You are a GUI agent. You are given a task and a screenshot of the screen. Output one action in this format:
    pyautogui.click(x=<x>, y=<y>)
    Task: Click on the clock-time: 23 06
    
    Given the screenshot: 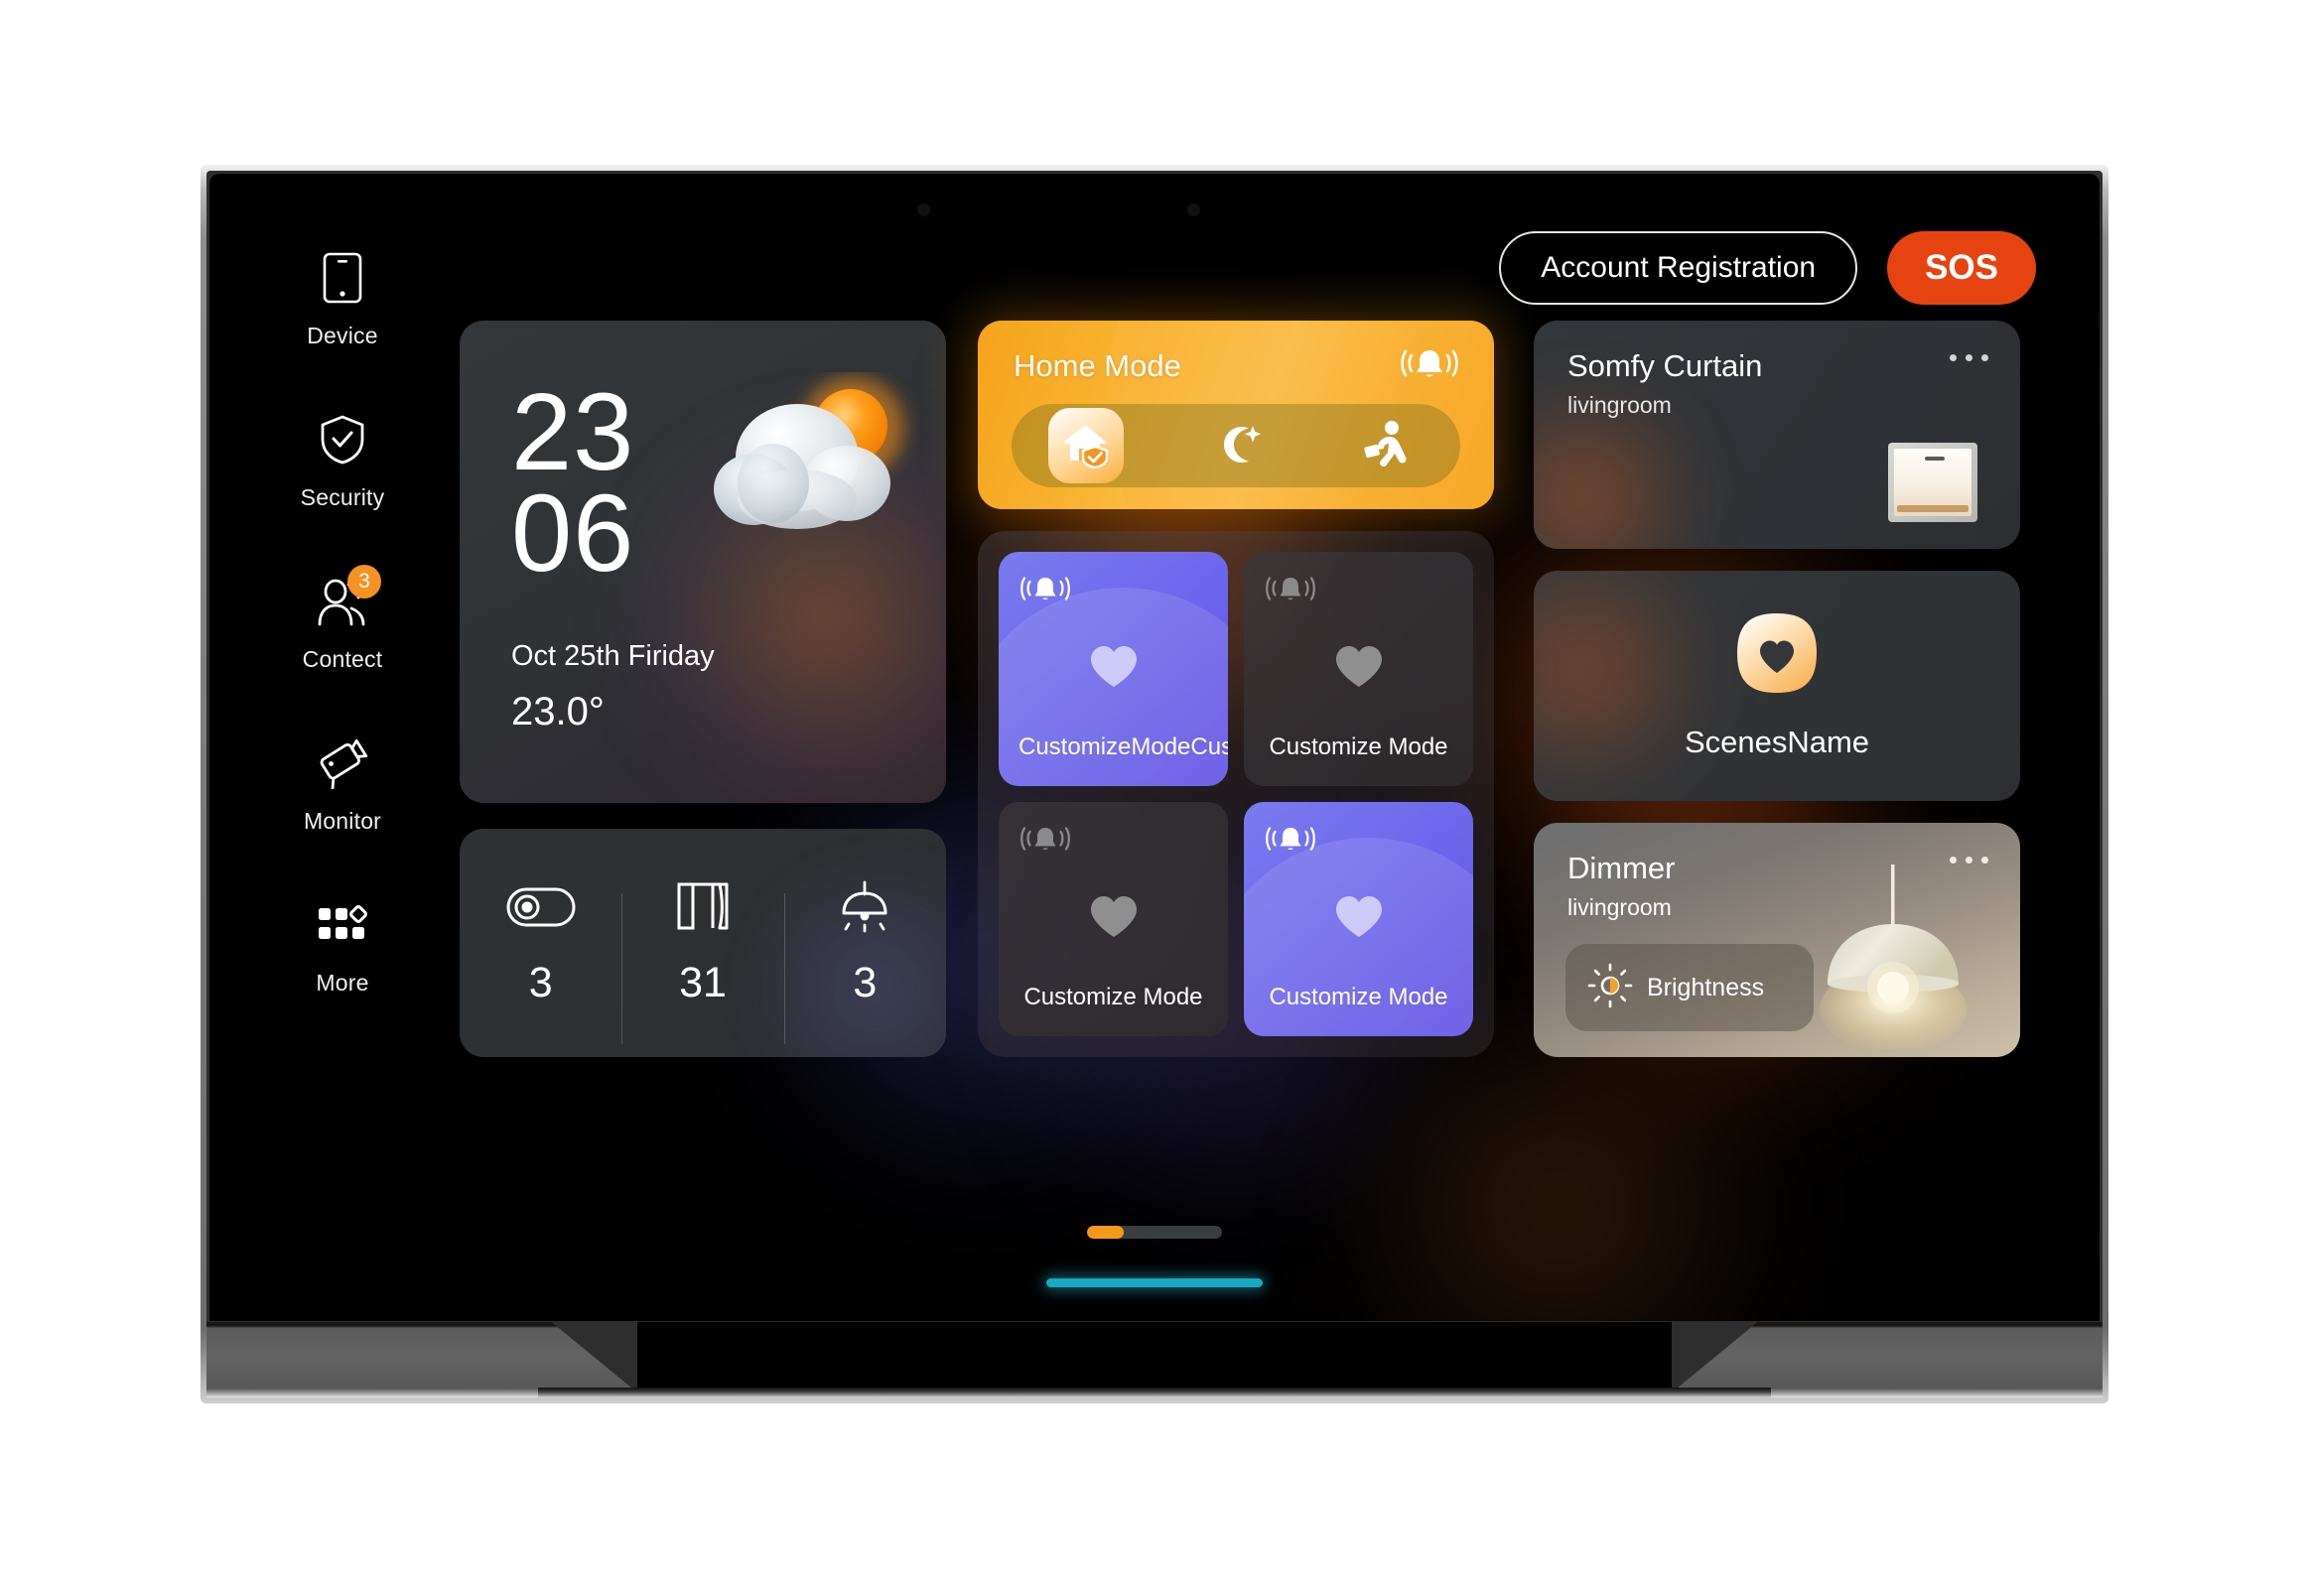 What is the action you would take?
    pyautogui.click(x=573, y=483)
    